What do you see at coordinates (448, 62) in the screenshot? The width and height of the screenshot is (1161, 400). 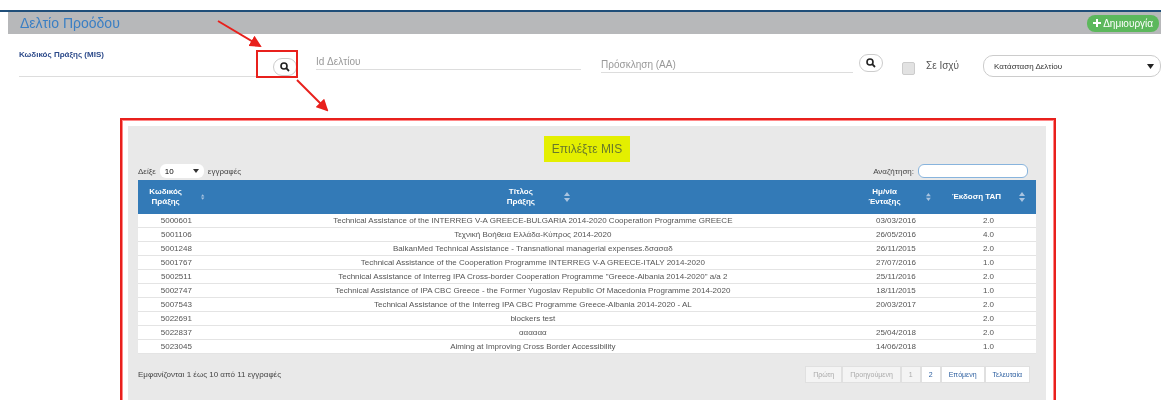 I see `id-field: Id Δελτίου` at bounding box center [448, 62].